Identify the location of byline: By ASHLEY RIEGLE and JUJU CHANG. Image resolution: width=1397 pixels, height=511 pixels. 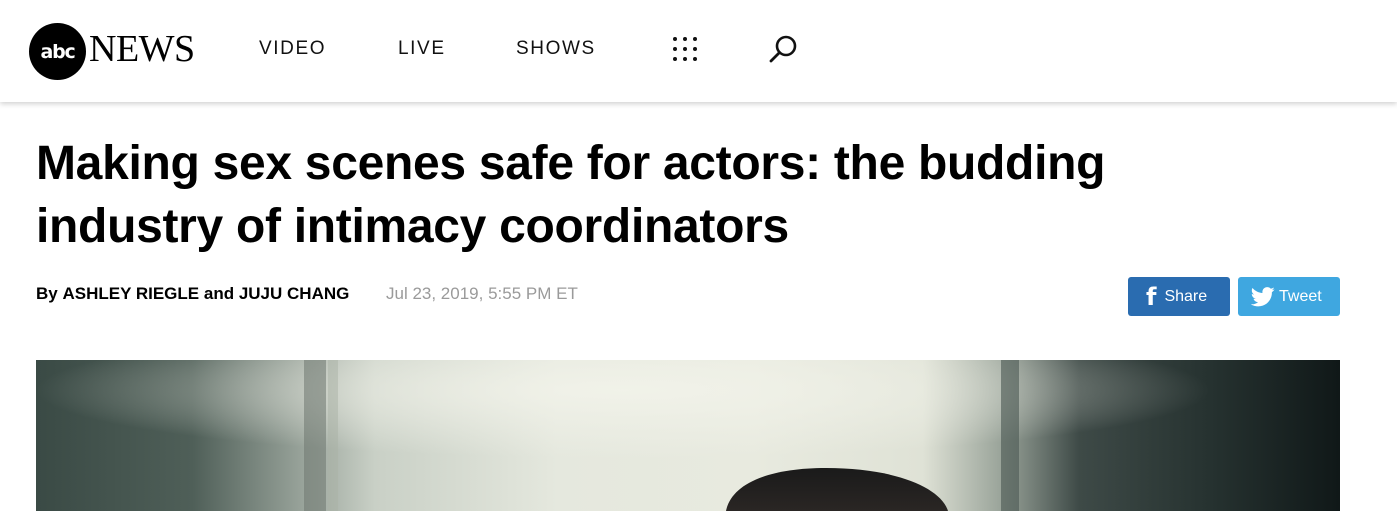
(192, 294).